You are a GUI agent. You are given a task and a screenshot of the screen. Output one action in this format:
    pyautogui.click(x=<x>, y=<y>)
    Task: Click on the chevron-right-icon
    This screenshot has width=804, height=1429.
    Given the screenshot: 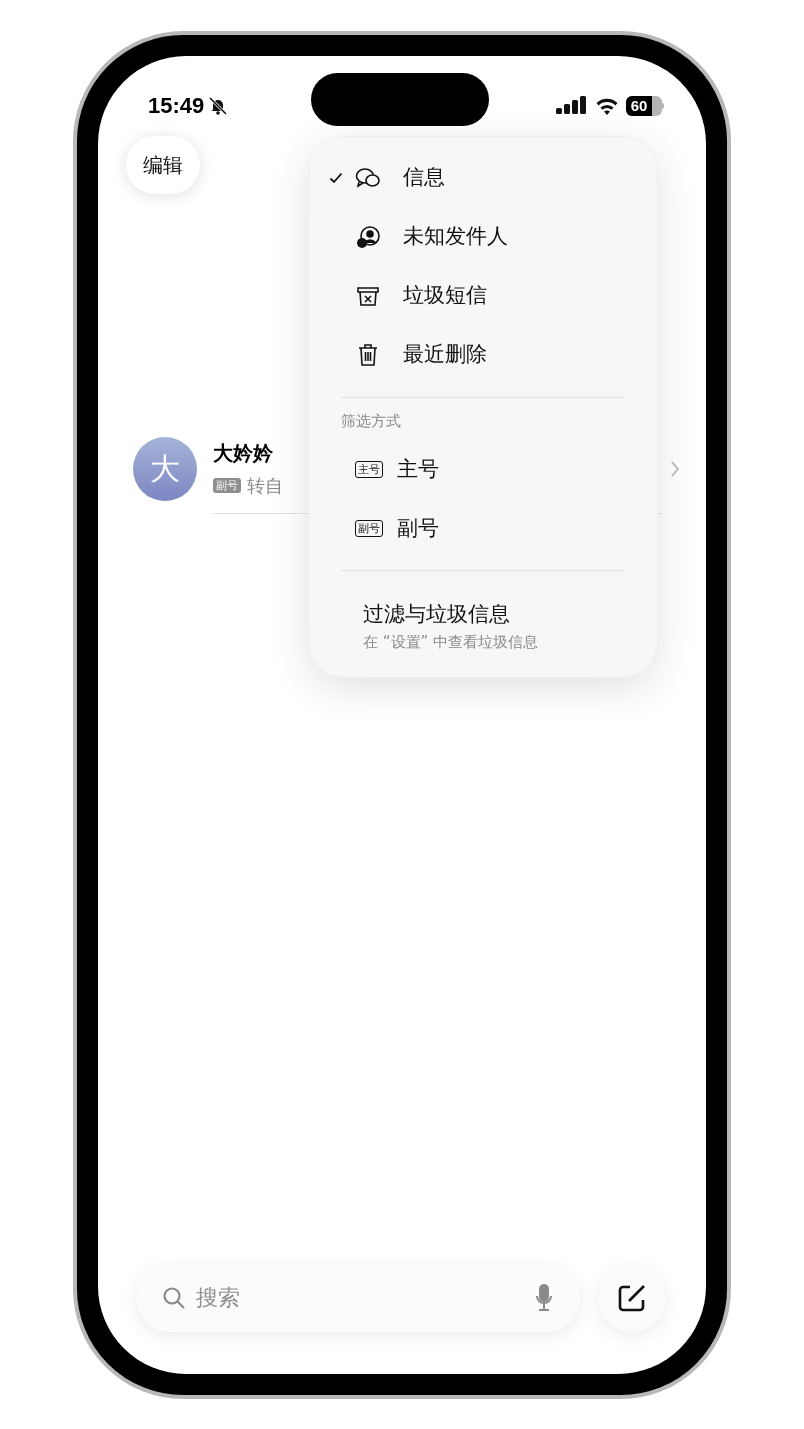 What is the action you would take?
    pyautogui.click(x=675, y=468)
    